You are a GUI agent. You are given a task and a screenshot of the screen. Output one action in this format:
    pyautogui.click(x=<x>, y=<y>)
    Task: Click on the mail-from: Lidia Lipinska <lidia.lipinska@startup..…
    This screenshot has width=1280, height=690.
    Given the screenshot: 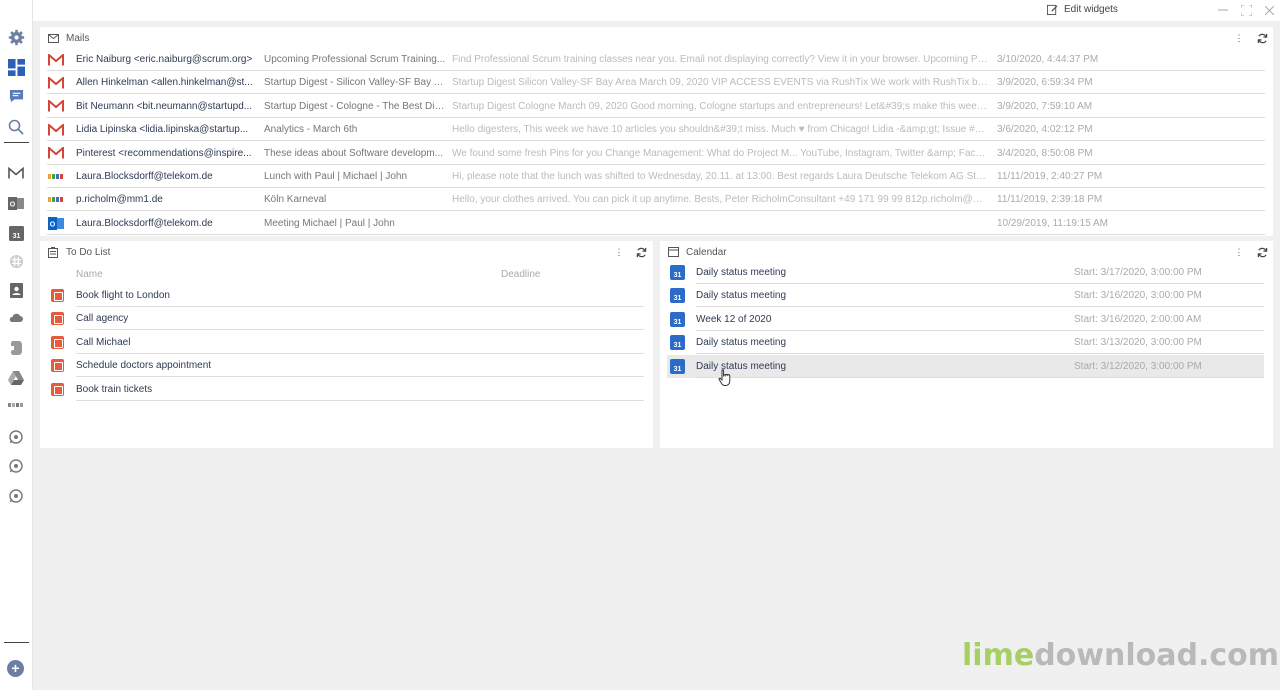 What is the action you would take?
    pyautogui.click(x=162, y=130)
    